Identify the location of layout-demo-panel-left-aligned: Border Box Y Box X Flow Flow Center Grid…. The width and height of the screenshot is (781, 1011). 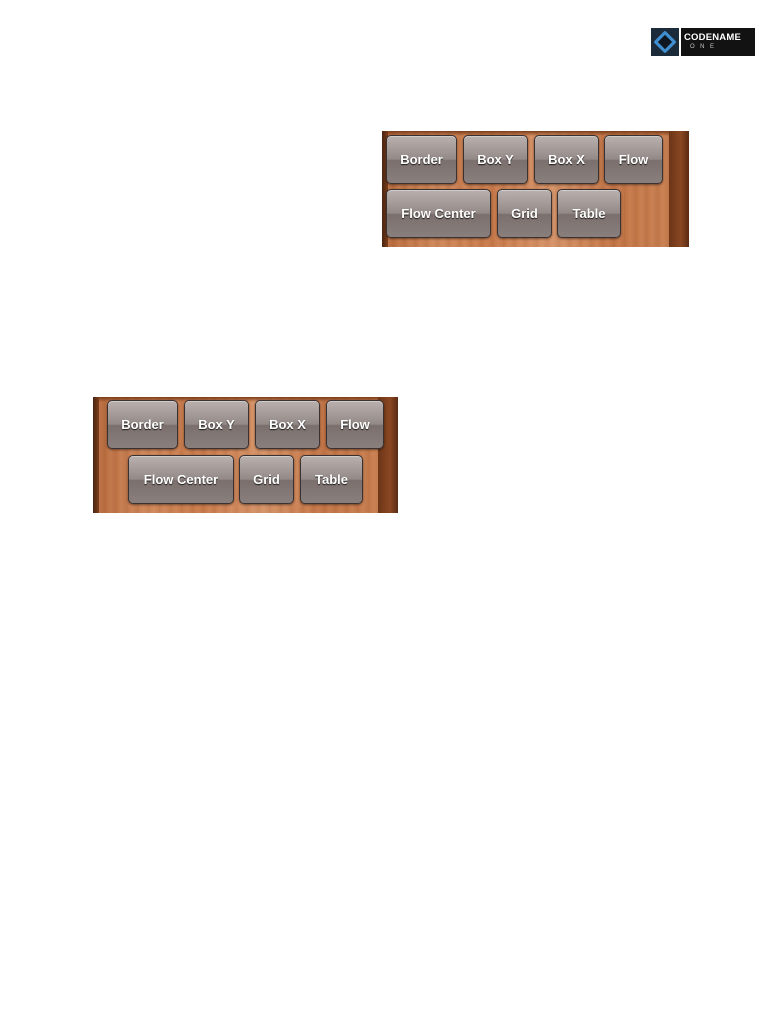
(535, 189).